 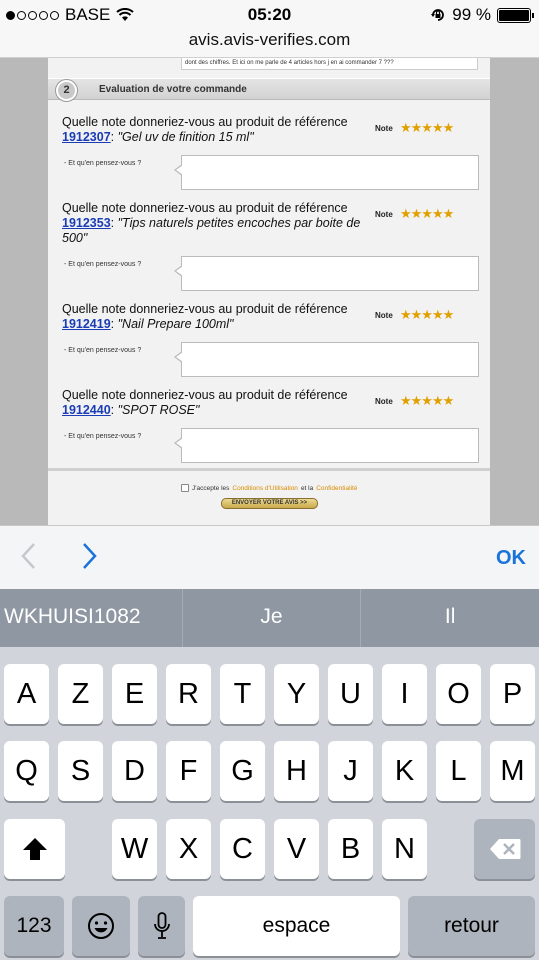 I want to click on rotation-lock-icon, so click(x=438, y=15).